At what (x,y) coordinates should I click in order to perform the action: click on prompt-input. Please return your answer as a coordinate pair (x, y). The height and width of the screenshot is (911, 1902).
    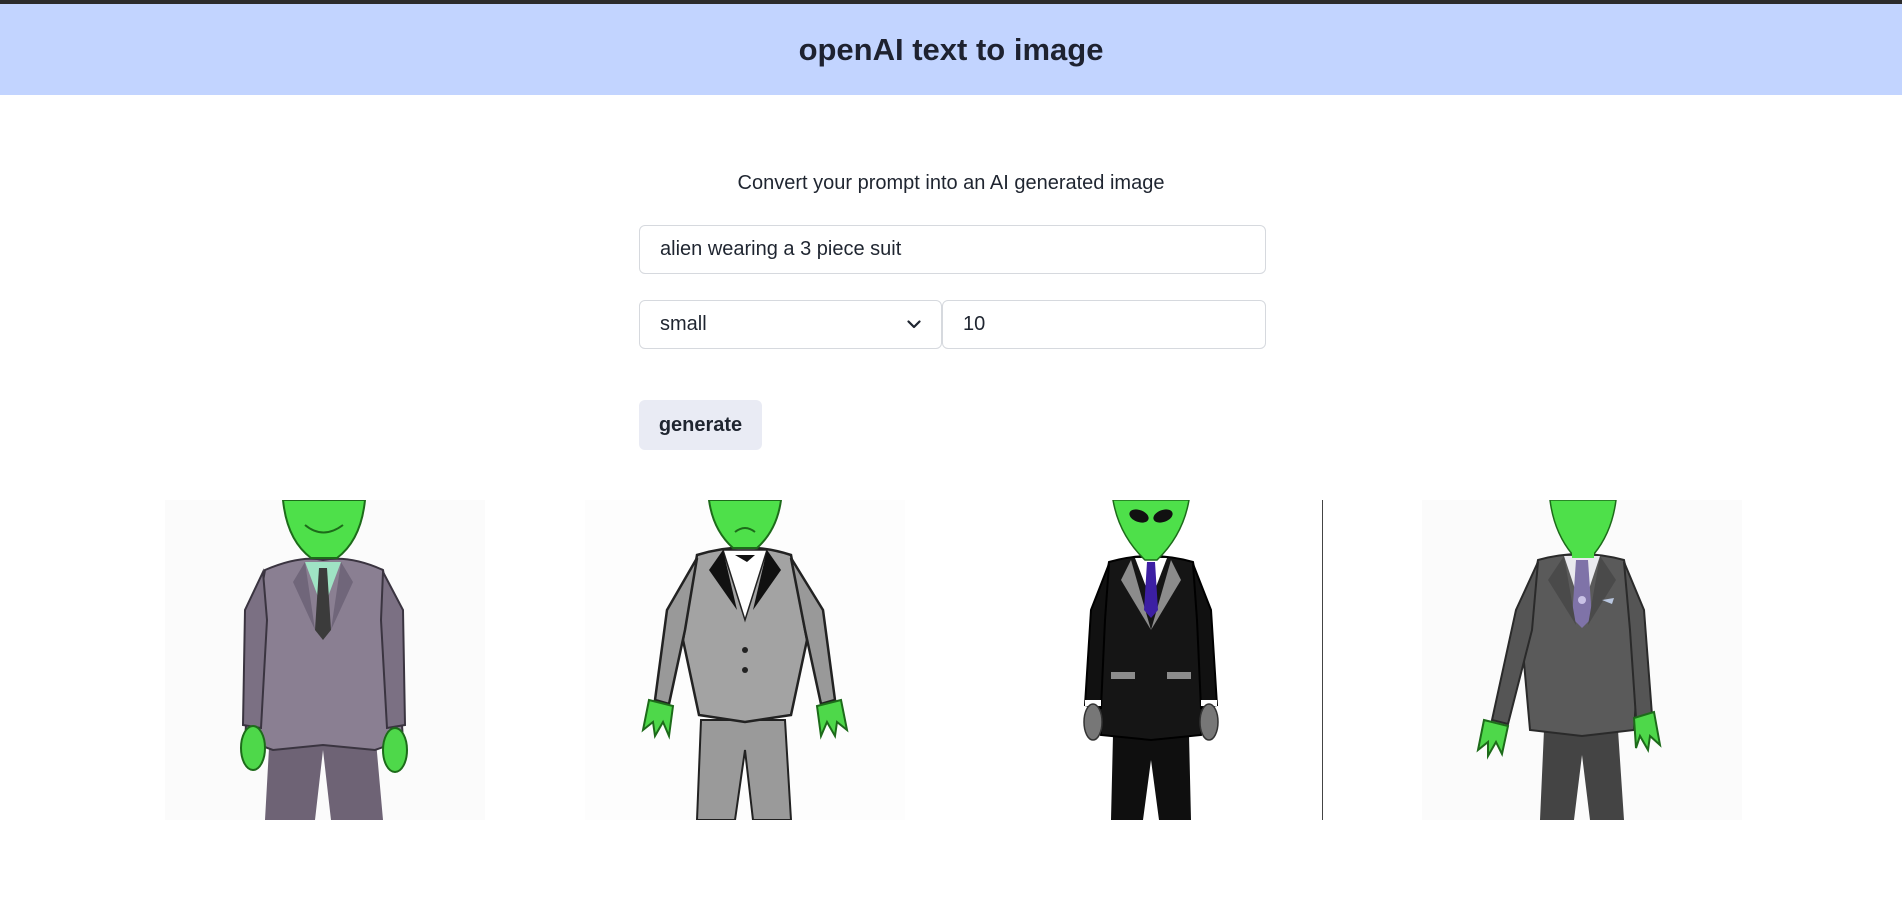
    Looking at the image, I should click on (952, 249).